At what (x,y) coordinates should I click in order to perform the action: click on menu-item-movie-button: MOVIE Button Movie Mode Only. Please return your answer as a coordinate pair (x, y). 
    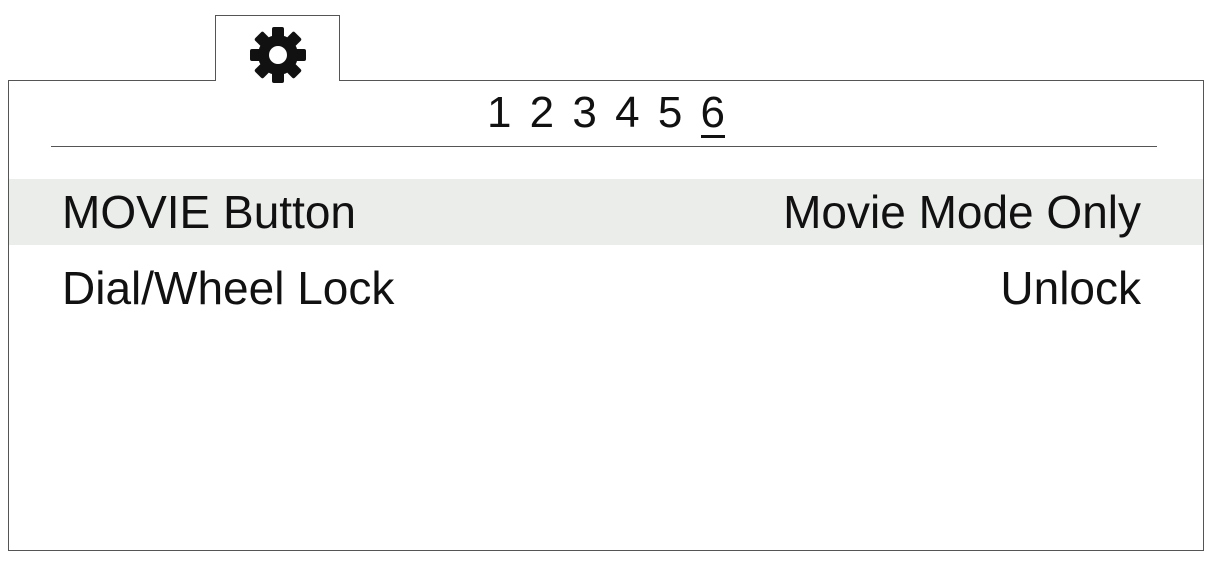
    Looking at the image, I should click on (606, 212).